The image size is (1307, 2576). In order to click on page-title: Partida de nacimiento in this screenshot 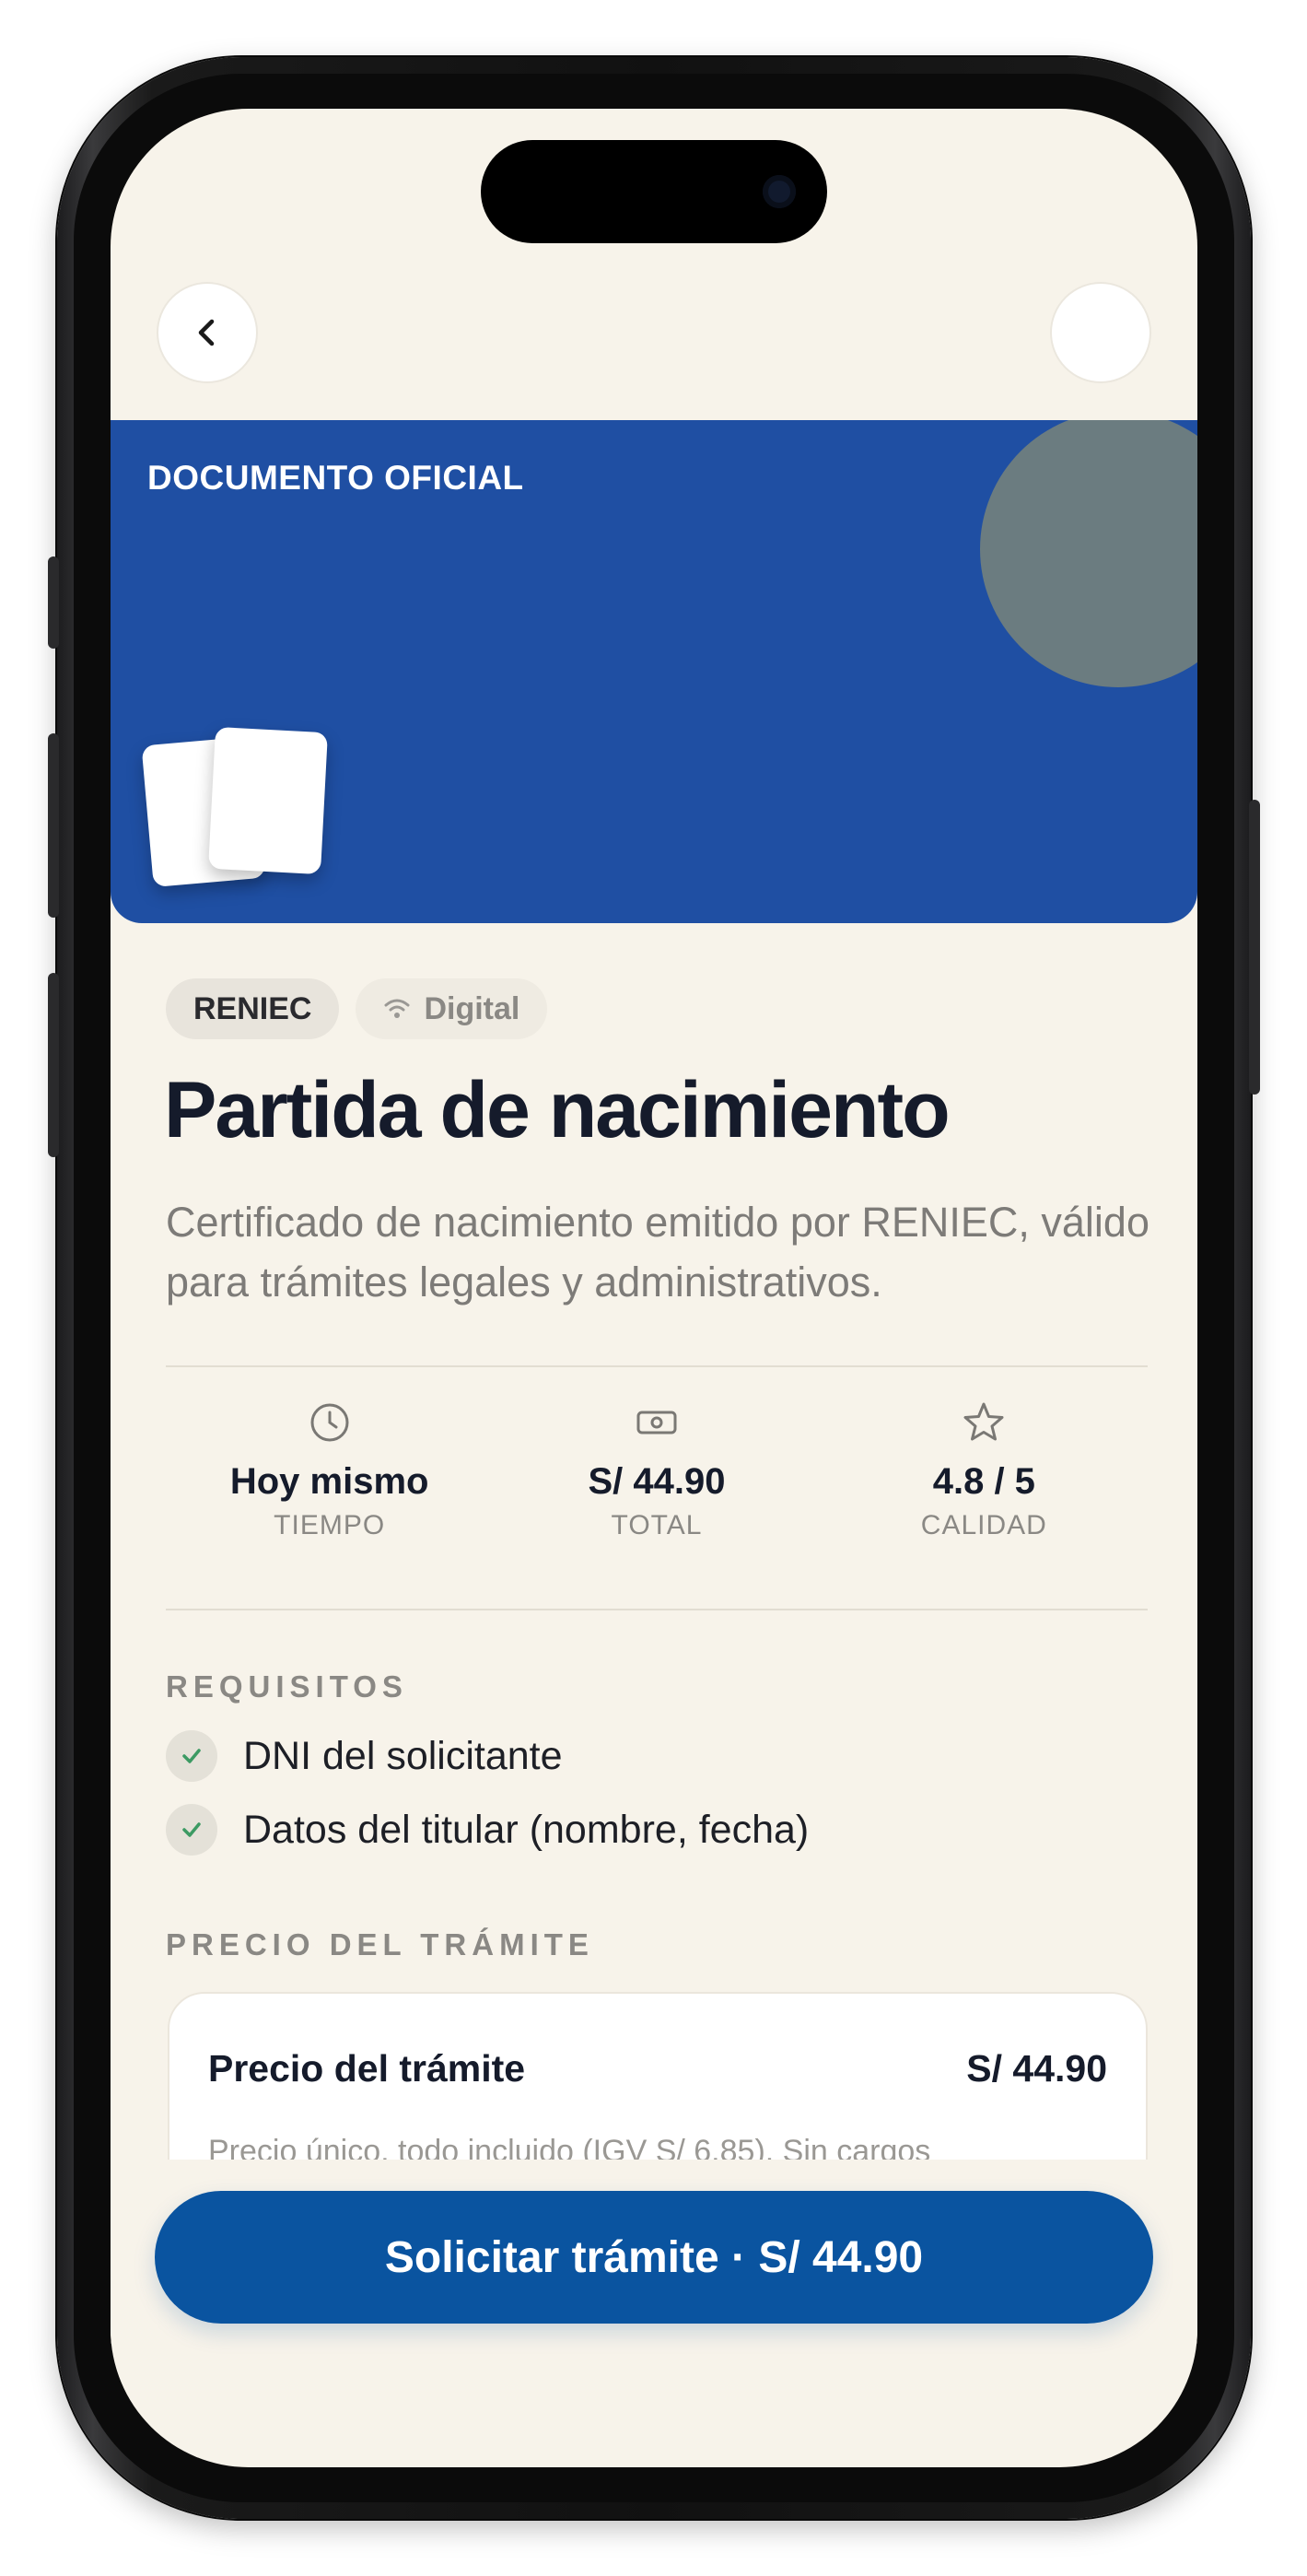, I will do `click(557, 1110)`.